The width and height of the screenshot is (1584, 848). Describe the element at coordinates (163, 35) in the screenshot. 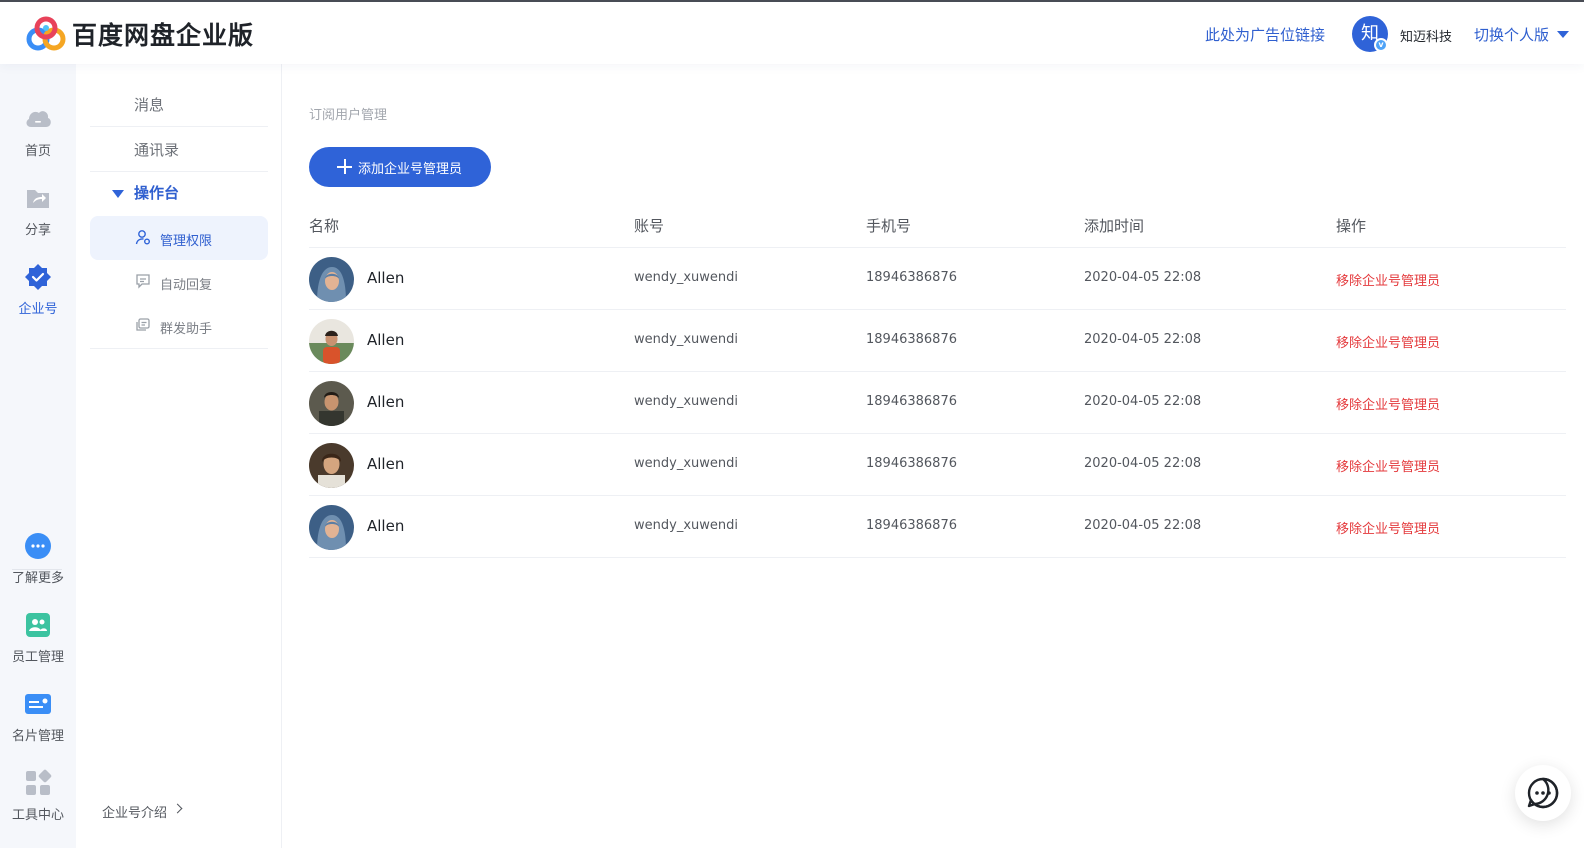

I see `brand-title: 百度网盘企业版` at that location.